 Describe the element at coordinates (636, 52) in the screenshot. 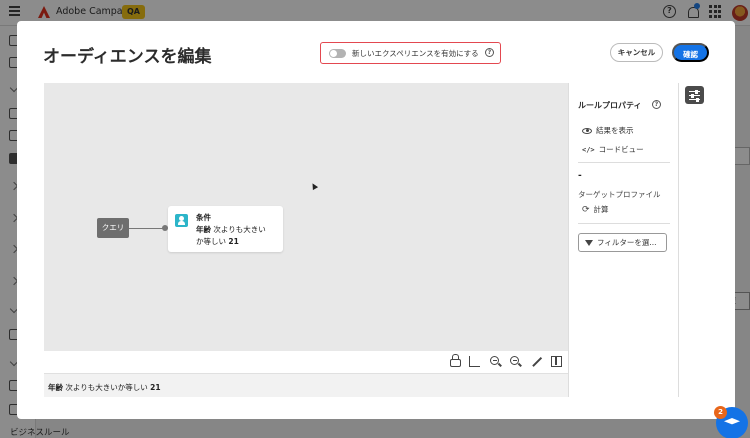

I see `cancel-button: キャンセル` at that location.